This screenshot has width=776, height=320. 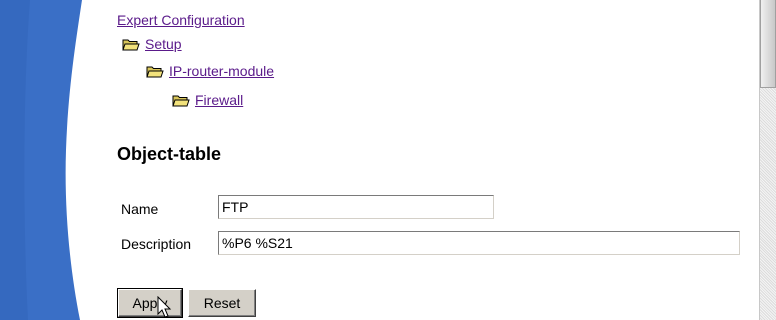 I want to click on left-decorative-band, so click(x=55, y=160).